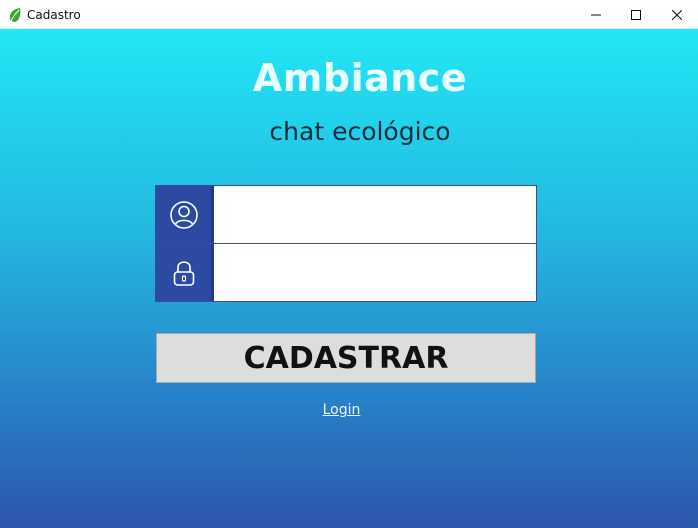  I want to click on lock-icon, so click(183, 273).